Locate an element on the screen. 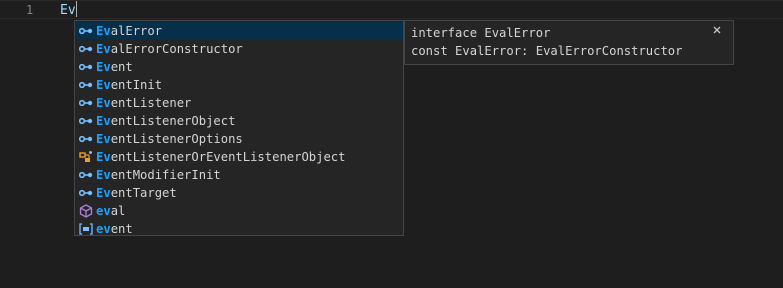 The height and width of the screenshot is (288, 783). suggest-item-eventmodifierinit: EventModifierInit is located at coordinates (239, 175).